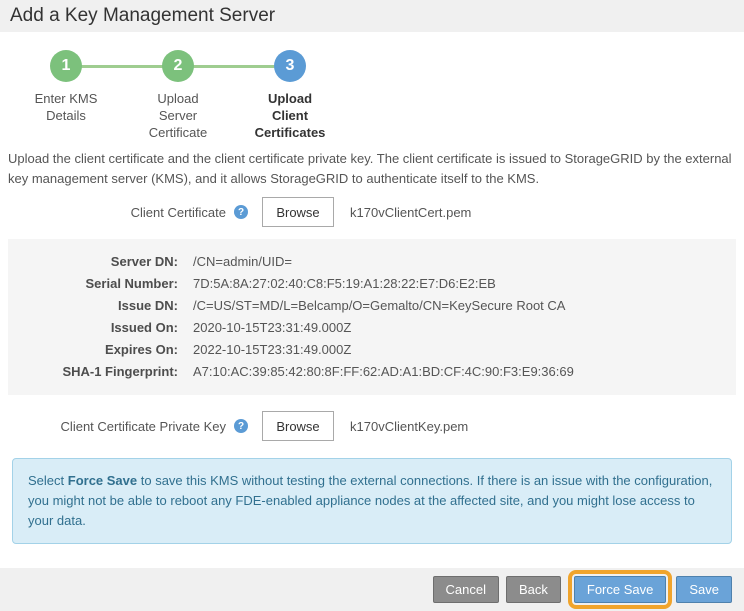 This screenshot has height=611, width=744. Describe the element at coordinates (141, 349) in the screenshot. I see `detail-label: Expires On:` at that location.